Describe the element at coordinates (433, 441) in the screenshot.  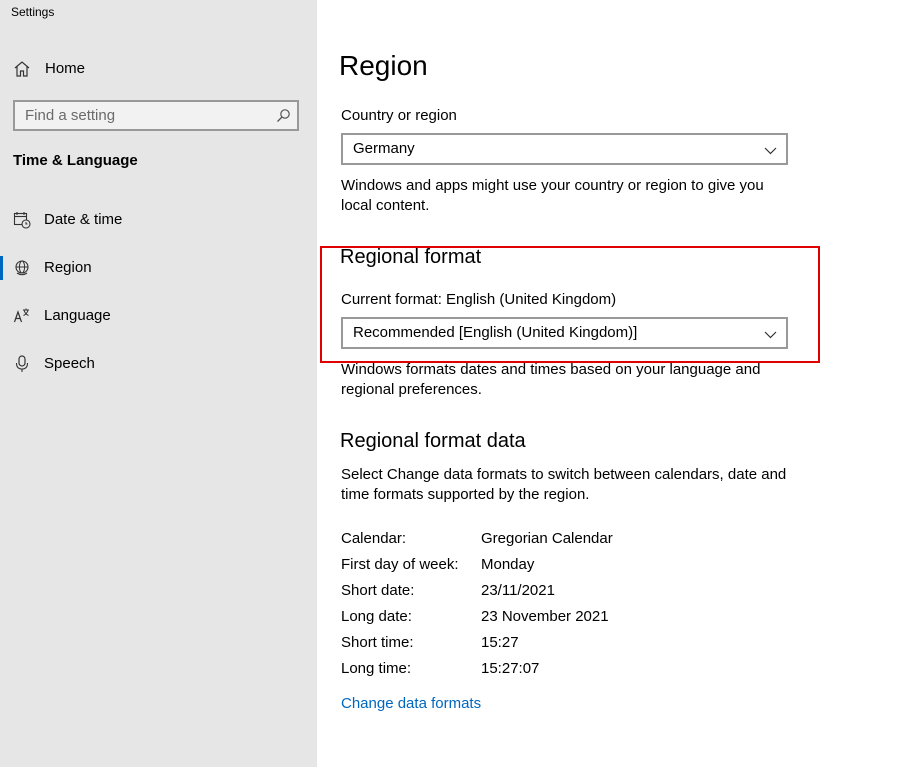
I see `regional-format-data-heading: Regional format data` at that location.